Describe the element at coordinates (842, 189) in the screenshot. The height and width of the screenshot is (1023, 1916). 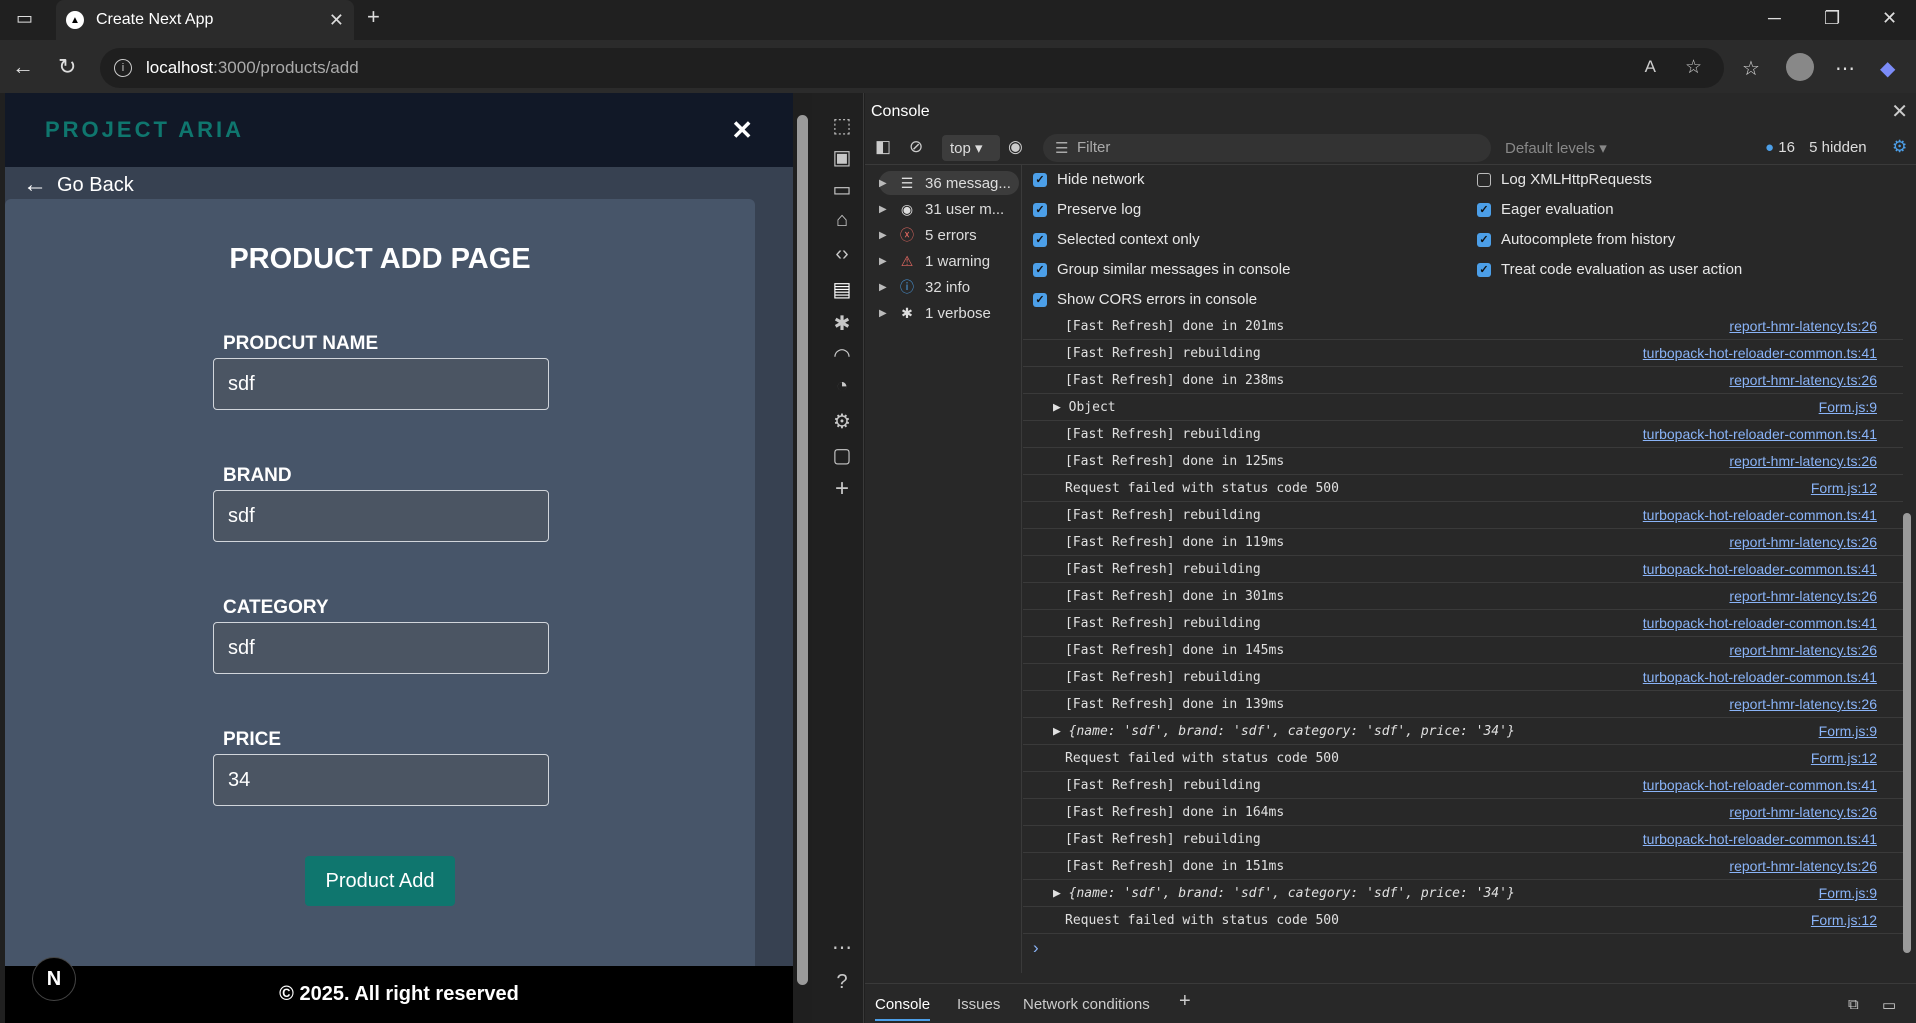
I see `application-icon: ▭` at that location.